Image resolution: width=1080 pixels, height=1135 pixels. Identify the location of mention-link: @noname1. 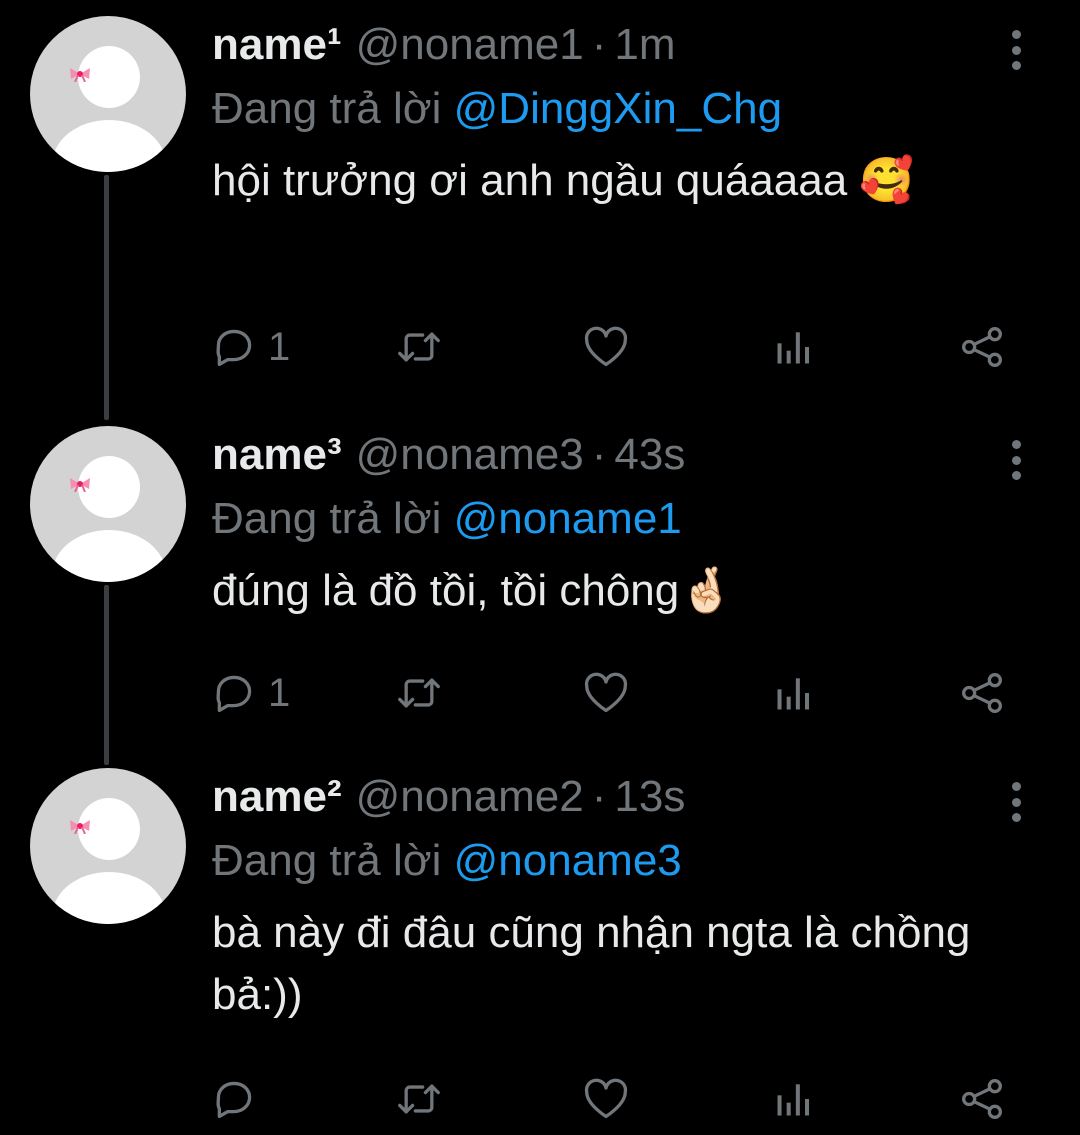
(568, 518).